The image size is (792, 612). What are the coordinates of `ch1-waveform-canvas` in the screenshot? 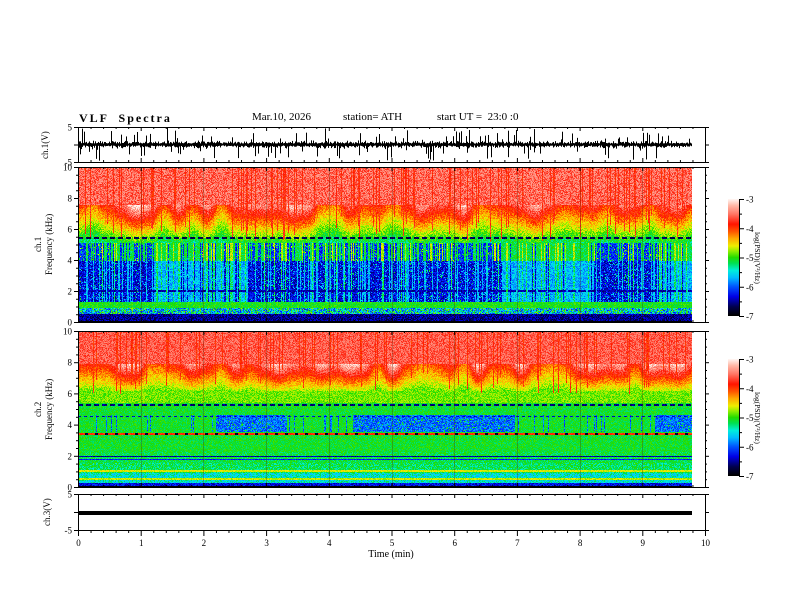 It's located at (391, 144).